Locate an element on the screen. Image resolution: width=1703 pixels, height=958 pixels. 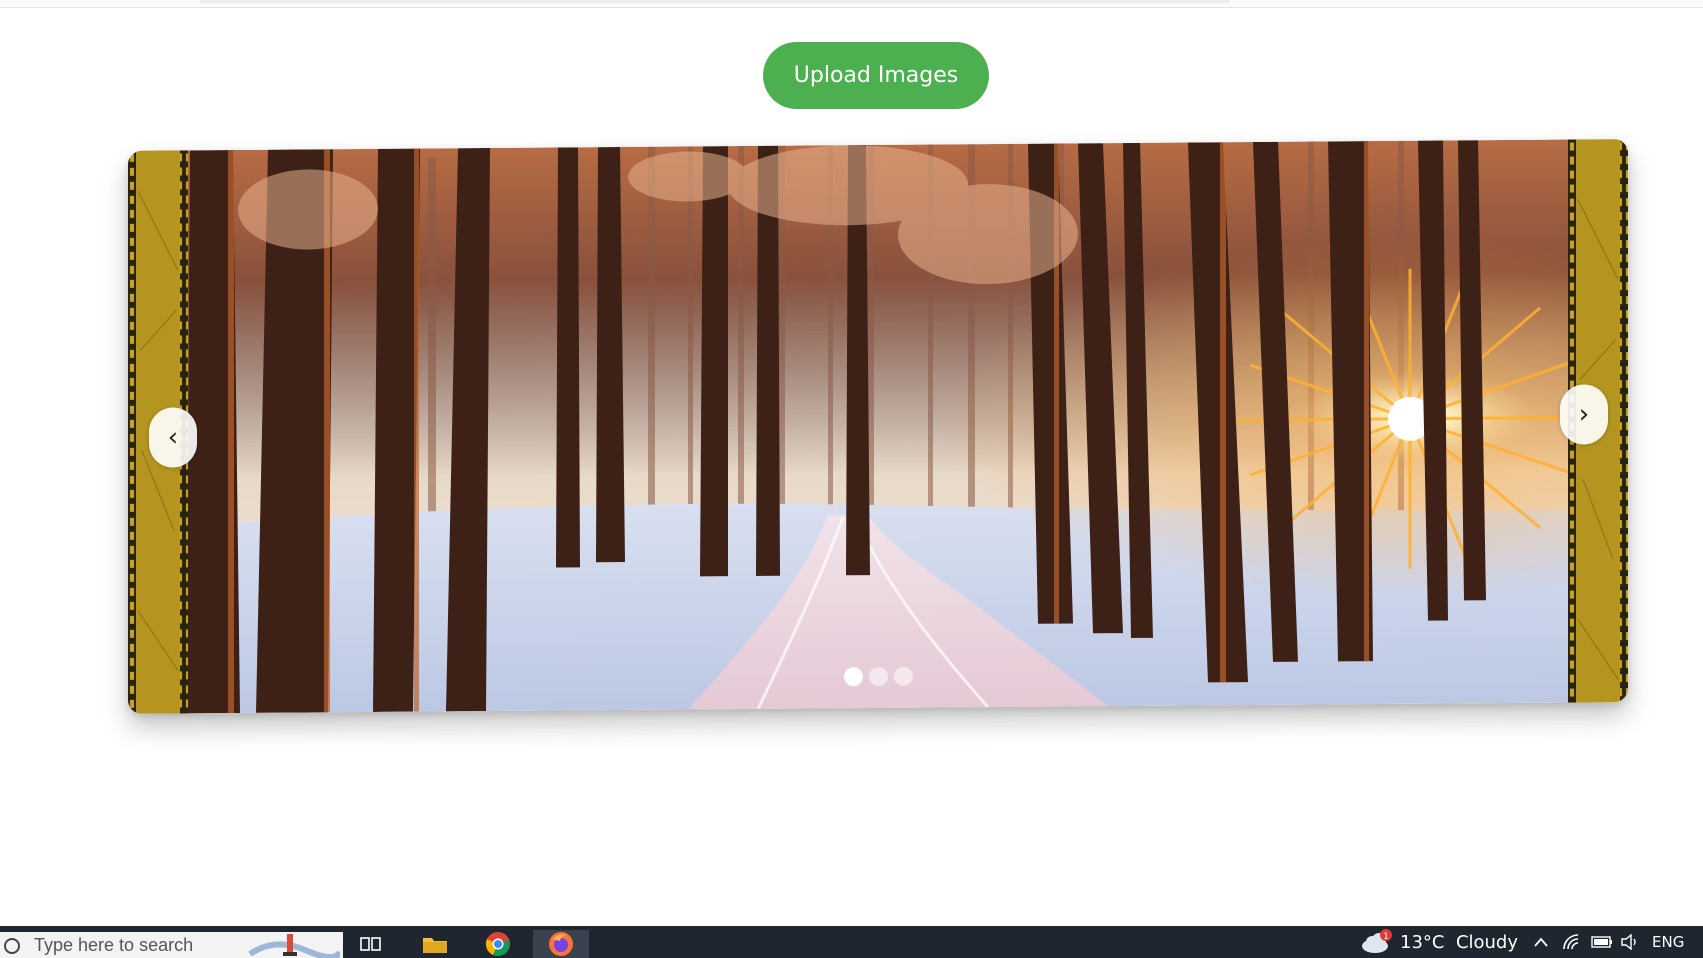
upload-images-button: Upload Images is located at coordinates (876, 75).